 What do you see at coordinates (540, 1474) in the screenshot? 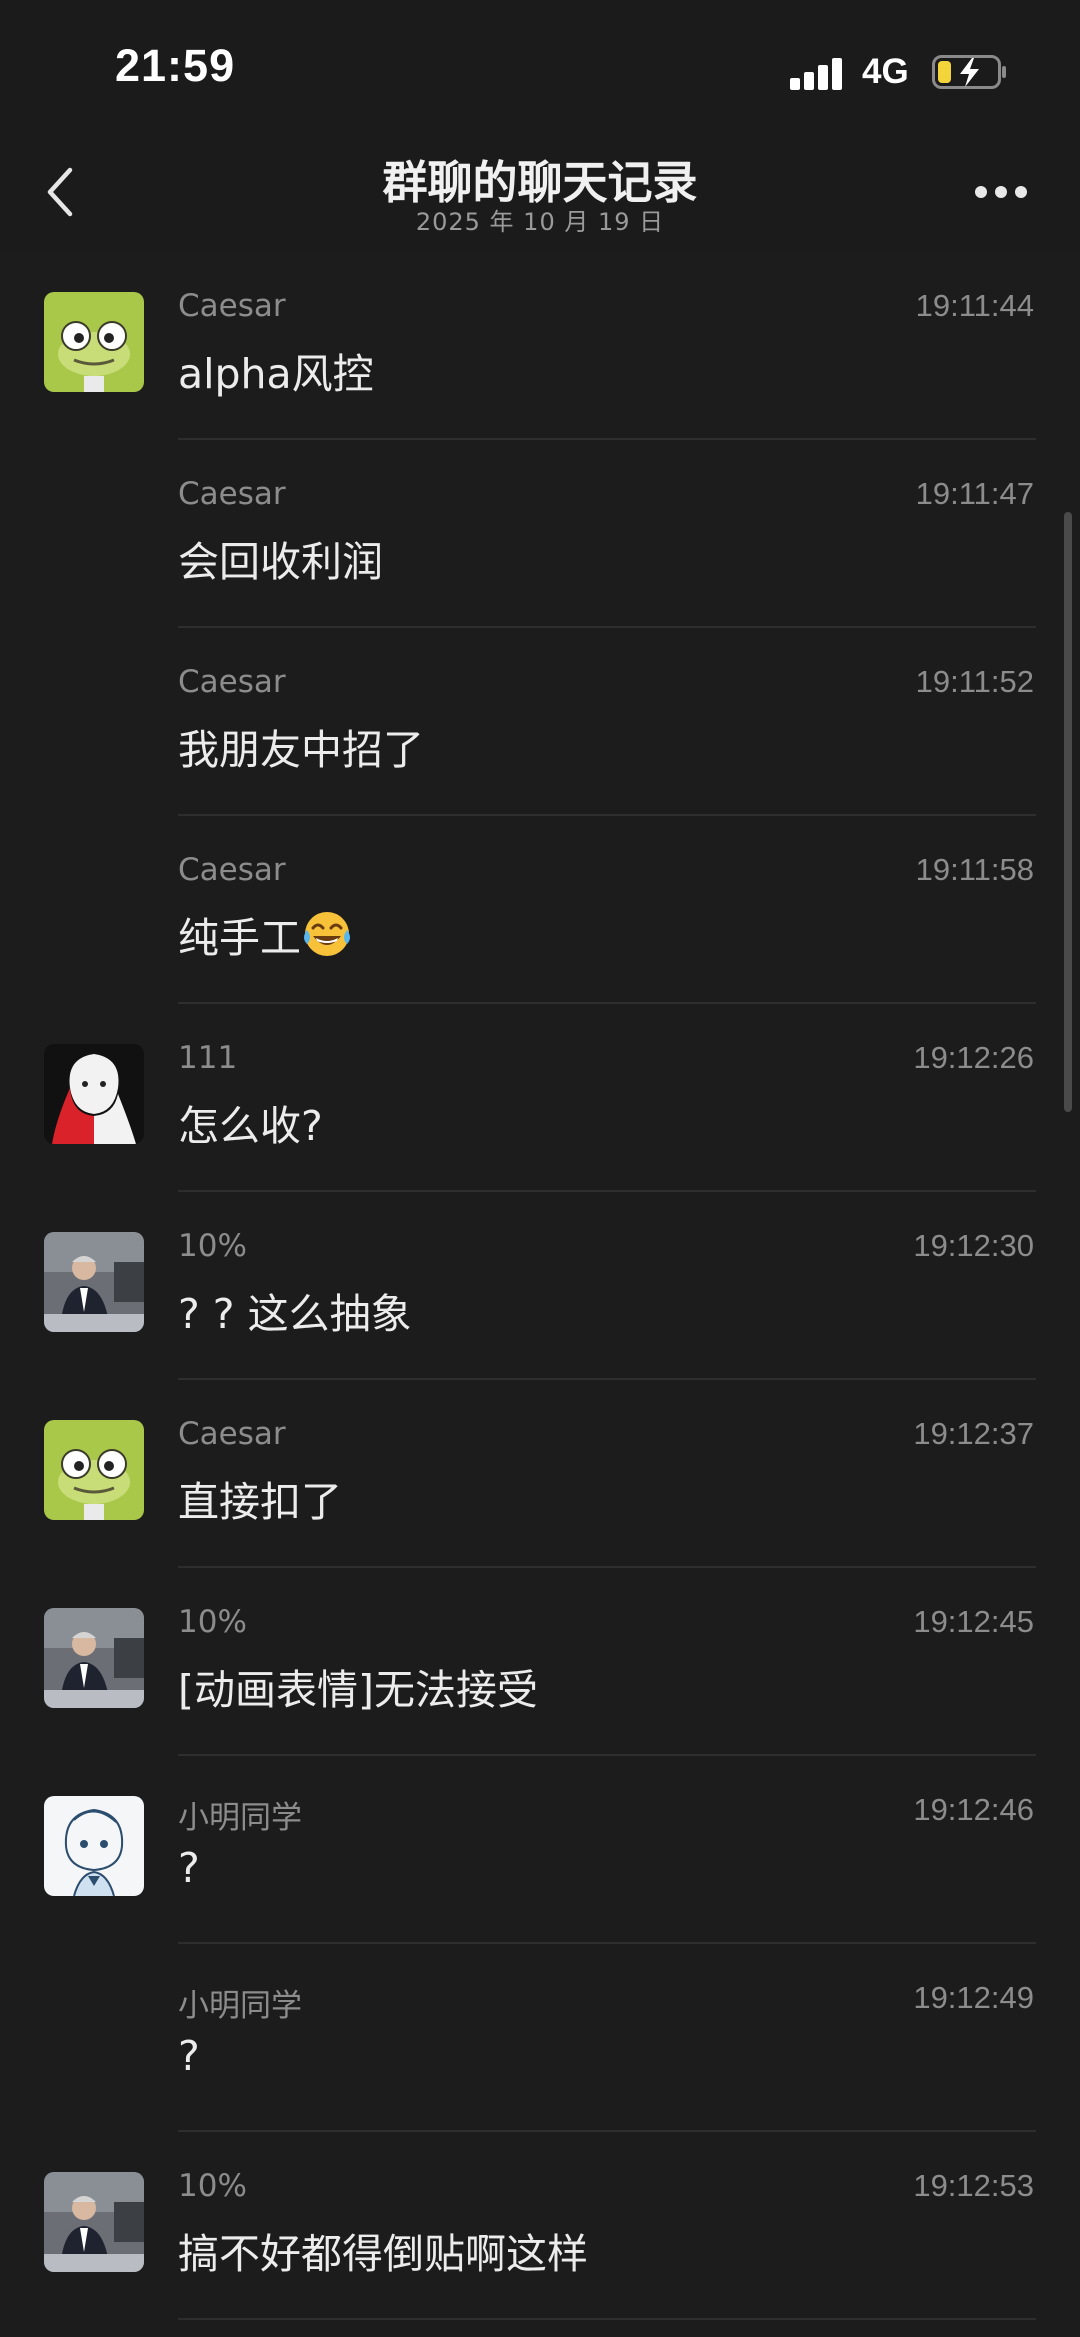
I see `message-row: Caesar 19:12:37 直接扣了` at bounding box center [540, 1474].